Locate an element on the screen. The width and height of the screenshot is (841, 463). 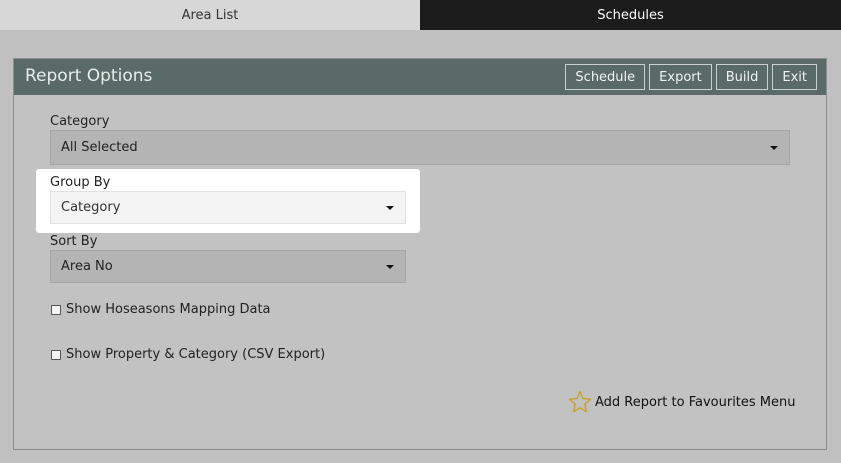
tab-area-list: Area List is located at coordinates (210, 15).